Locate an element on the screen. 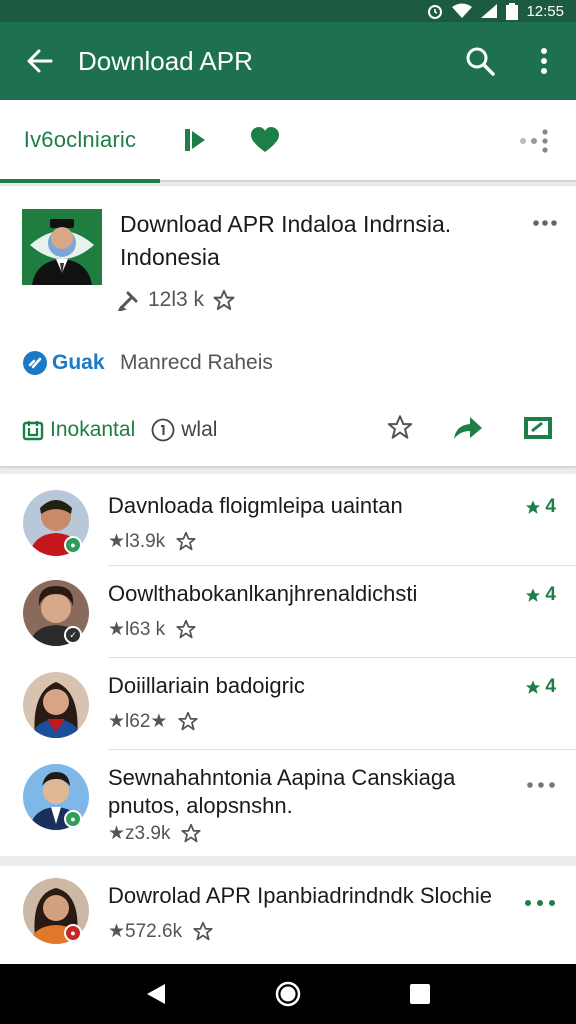 The width and height of the screenshot is (576, 1024). list-item-meta: ★l62★ is located at coordinates (153, 721).